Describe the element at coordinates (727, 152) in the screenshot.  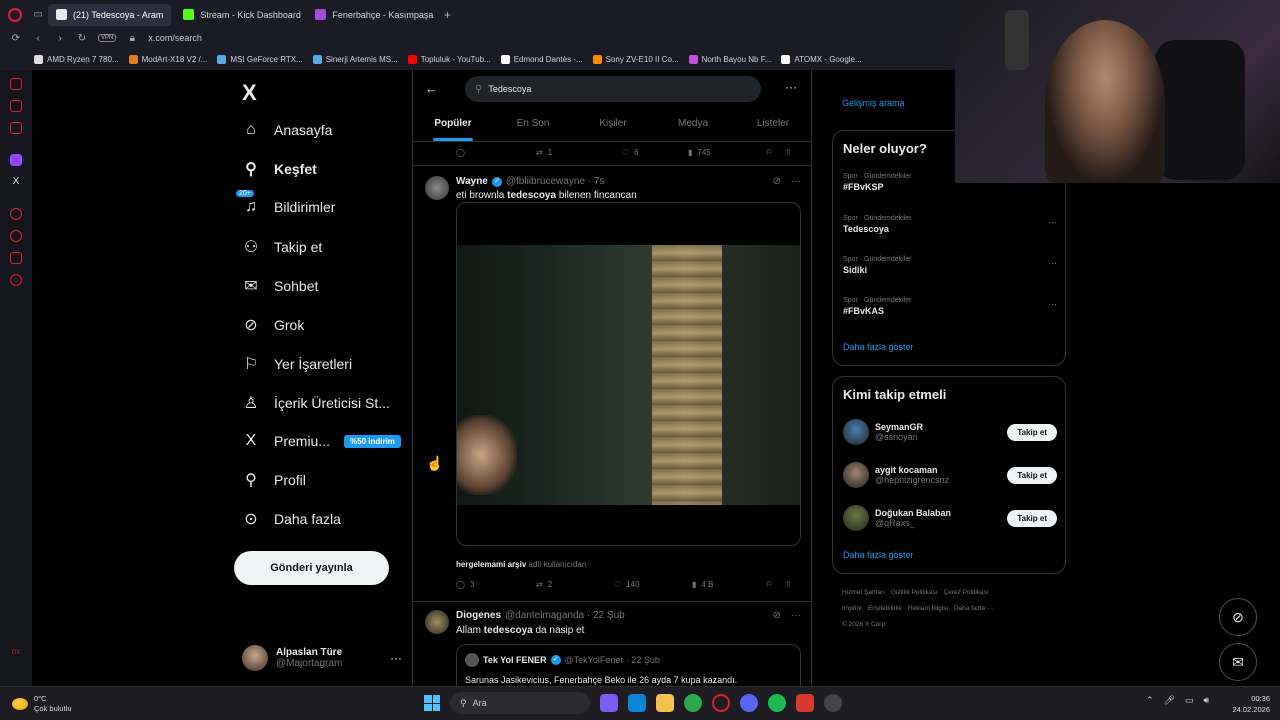
I see `views-button: ▮ 745` at that location.